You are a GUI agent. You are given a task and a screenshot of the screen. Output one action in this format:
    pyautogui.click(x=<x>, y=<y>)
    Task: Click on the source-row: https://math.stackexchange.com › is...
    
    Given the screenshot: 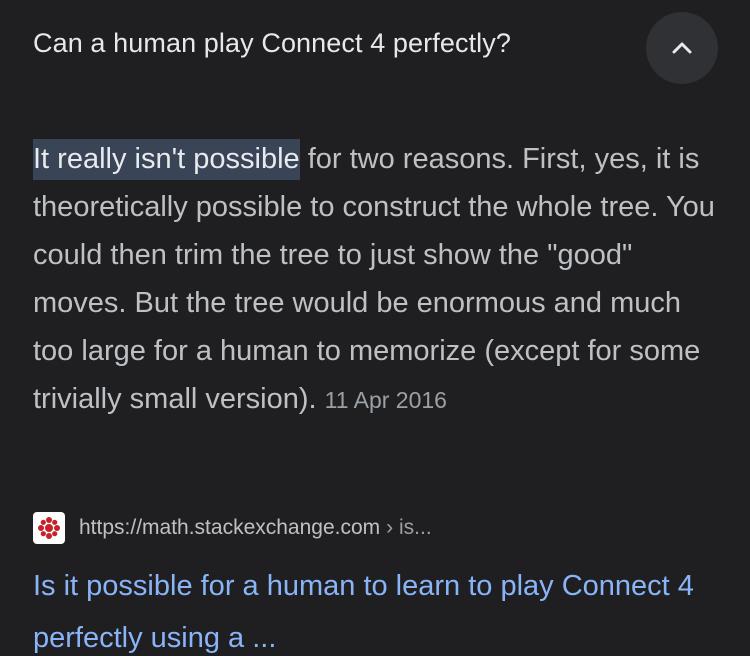 What is the action you would take?
    pyautogui.click(x=232, y=528)
    